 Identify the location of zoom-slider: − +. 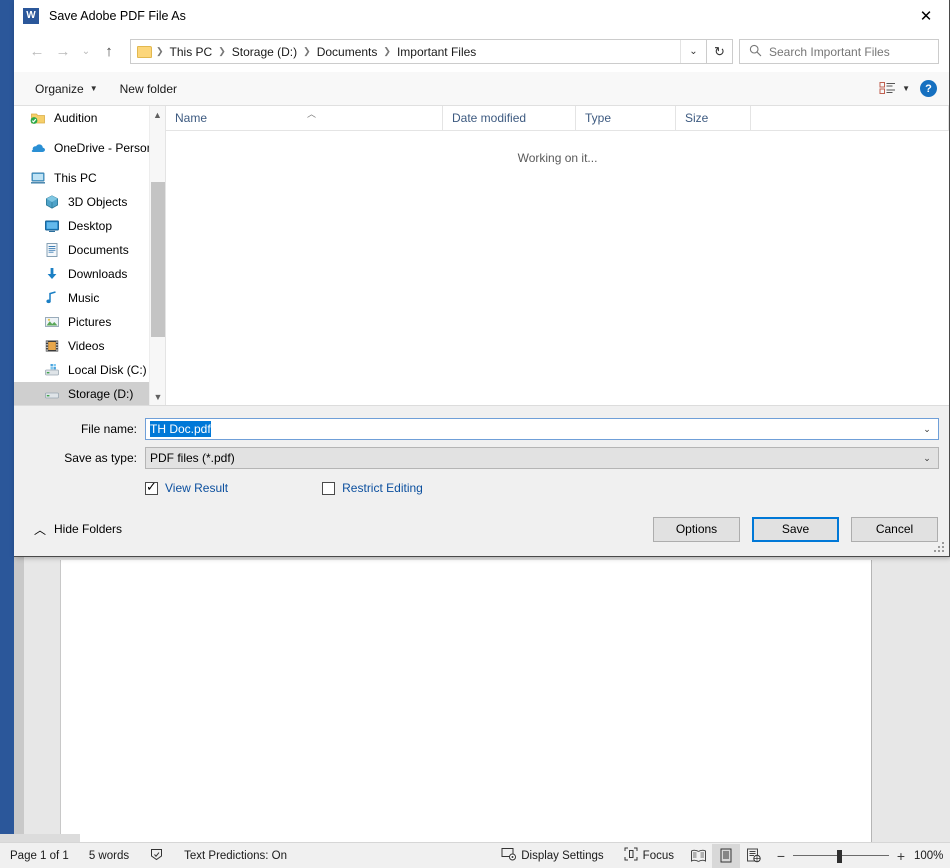
(841, 856).